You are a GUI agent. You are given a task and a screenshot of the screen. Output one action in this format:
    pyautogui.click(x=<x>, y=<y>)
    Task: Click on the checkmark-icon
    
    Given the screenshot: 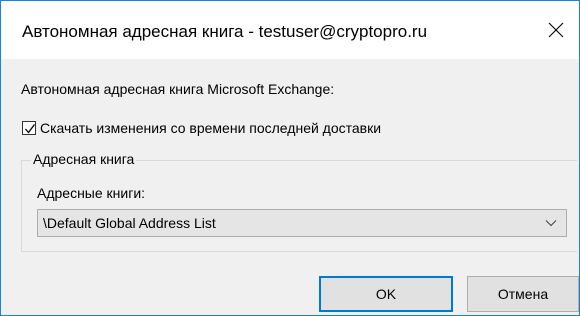 What is the action you would take?
    pyautogui.click(x=30, y=129)
    